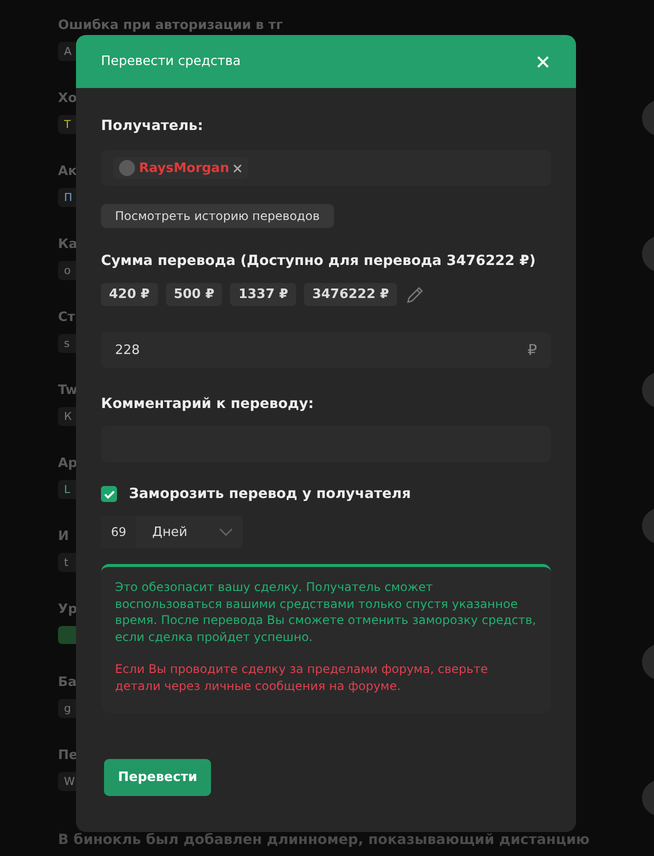  Describe the element at coordinates (217, 216) in the screenshot. I see `history-button: Посмотреть историю переводов` at that location.